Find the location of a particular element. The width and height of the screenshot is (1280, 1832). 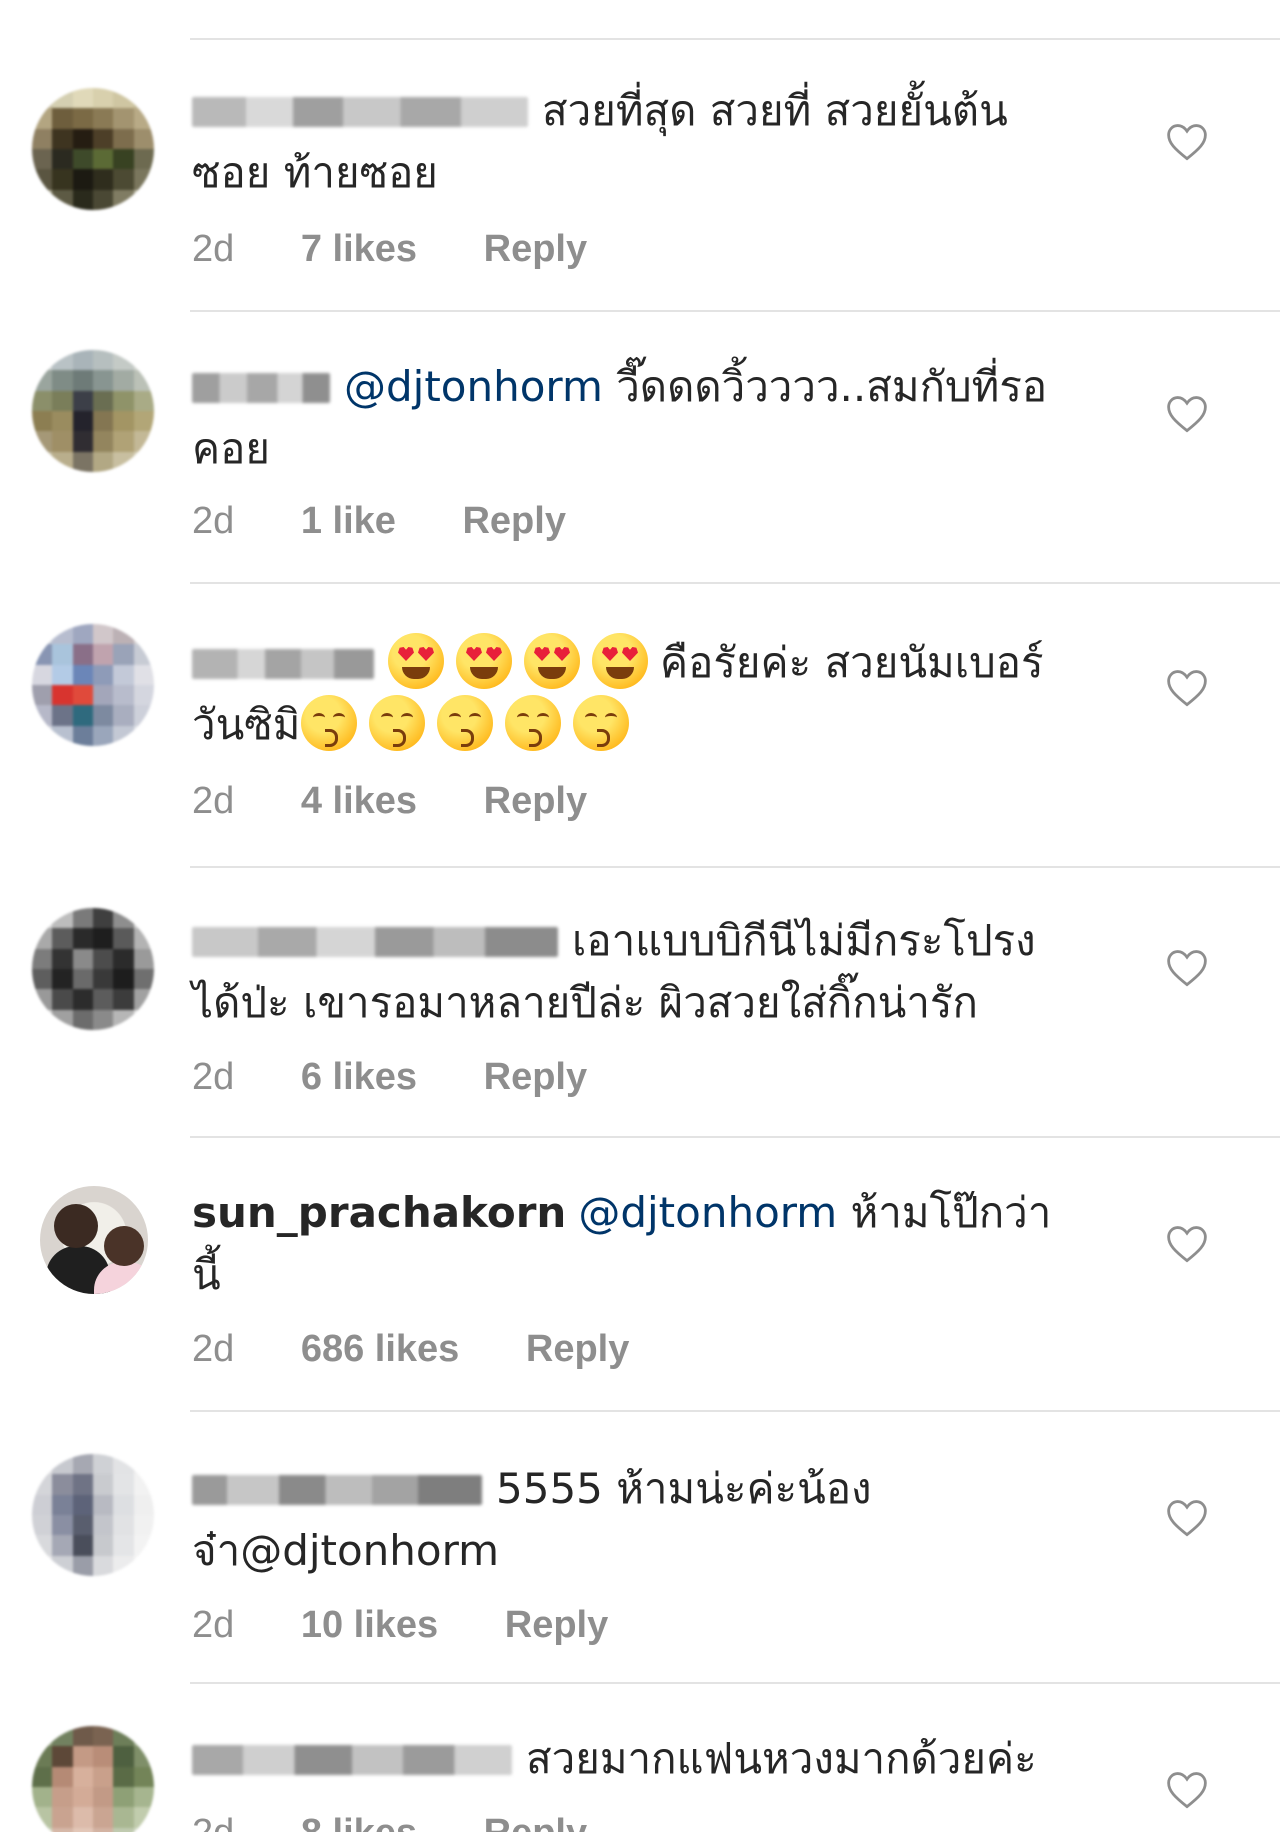

comment-text: 5555 ห้ามน่ะค่ะน้อง จ๋า@djtonhorm is located at coordinates (652, 1520).